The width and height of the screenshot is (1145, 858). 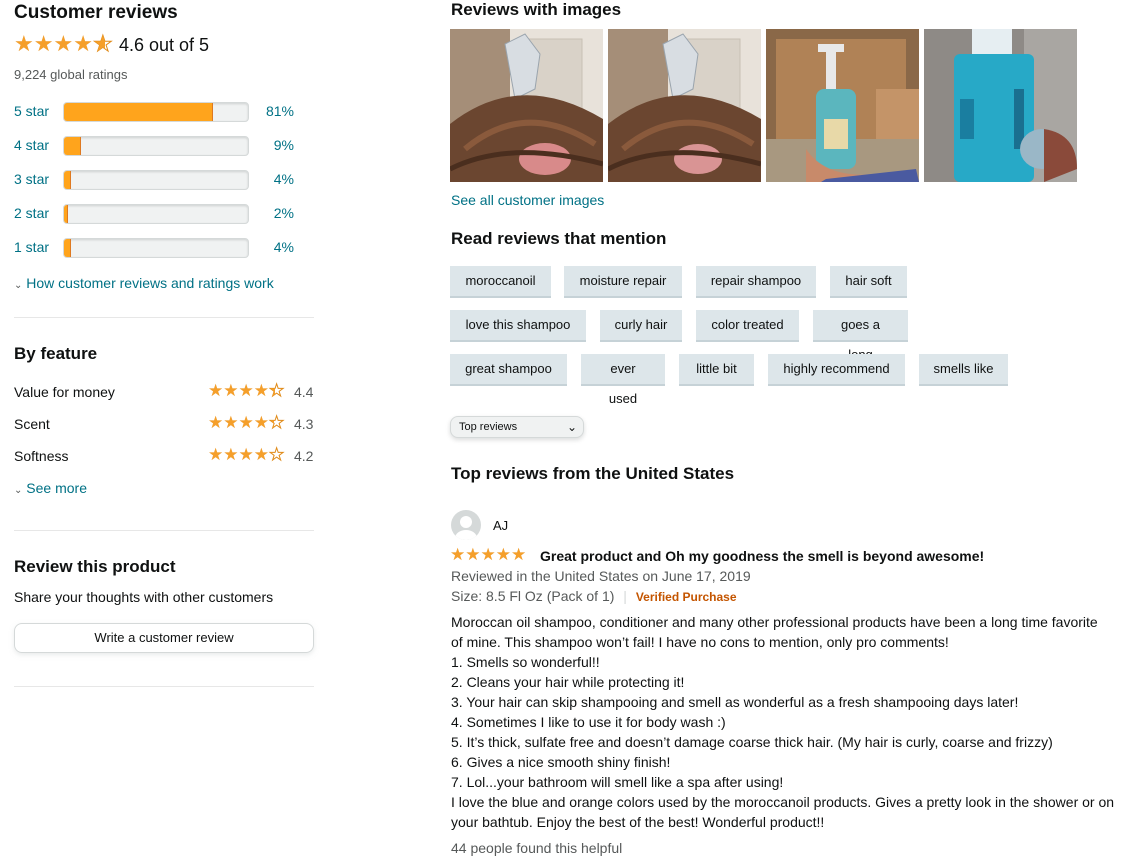 I want to click on review-body-line: 6. Gives a nice smooth shiny finish!, so click(x=561, y=762).